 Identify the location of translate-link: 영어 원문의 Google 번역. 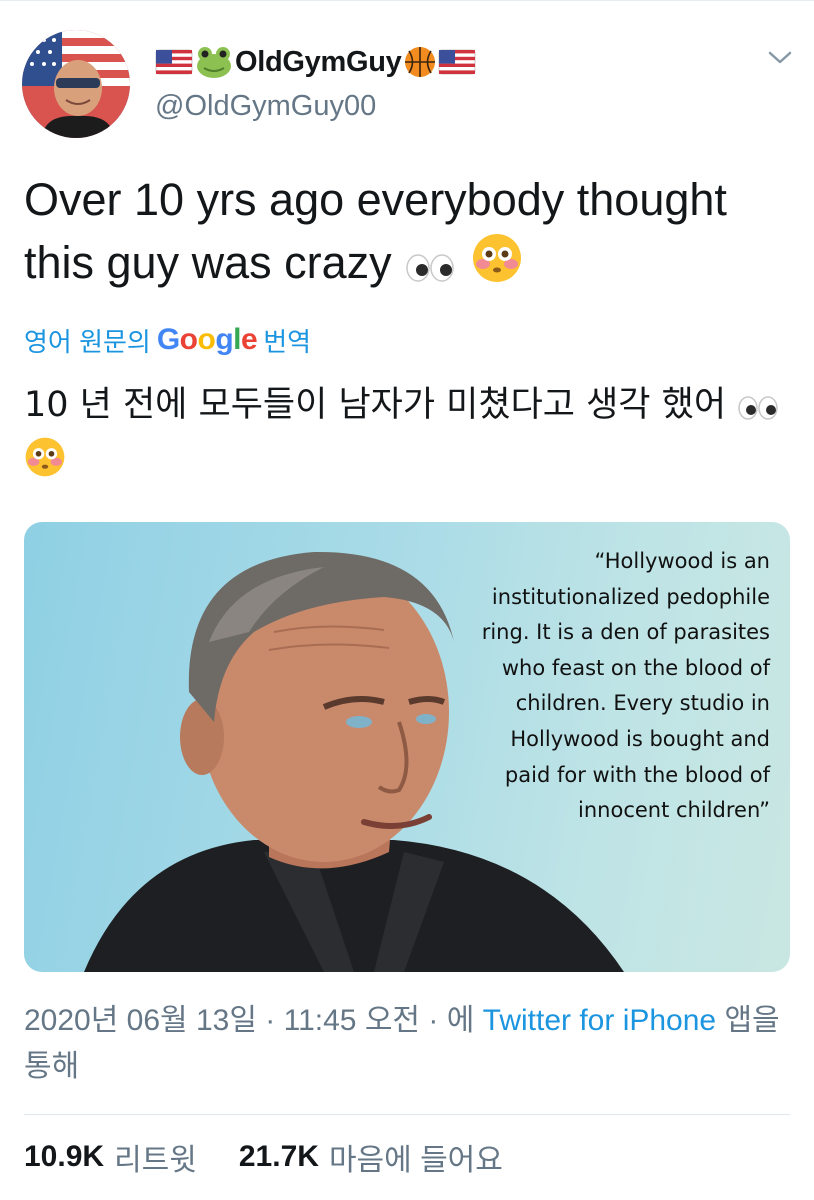
(167, 340).